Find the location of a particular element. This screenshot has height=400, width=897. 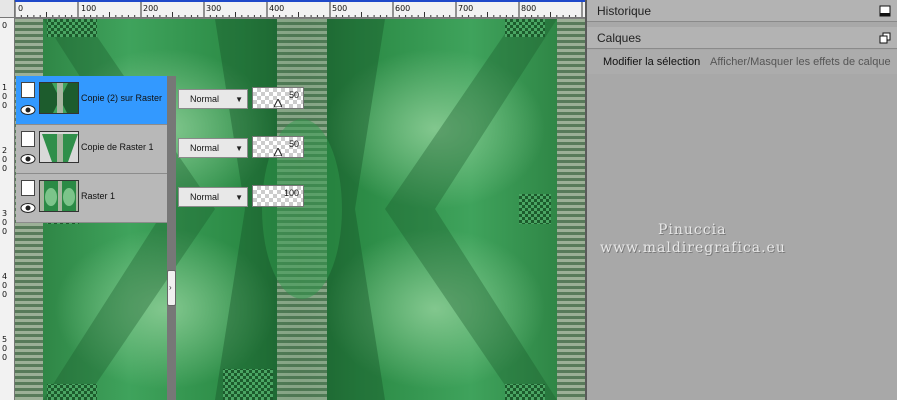

vertical-ruler: 0 1 0 0 2 0 0 3 0 0 4 0 0 5 0 0 is located at coordinates (7, 209).